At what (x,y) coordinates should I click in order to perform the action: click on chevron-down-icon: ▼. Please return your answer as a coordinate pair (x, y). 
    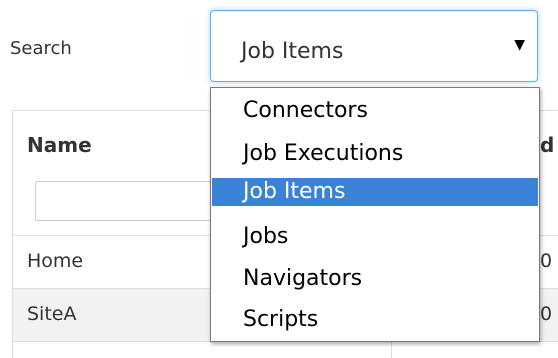
    Looking at the image, I should click on (519, 45).